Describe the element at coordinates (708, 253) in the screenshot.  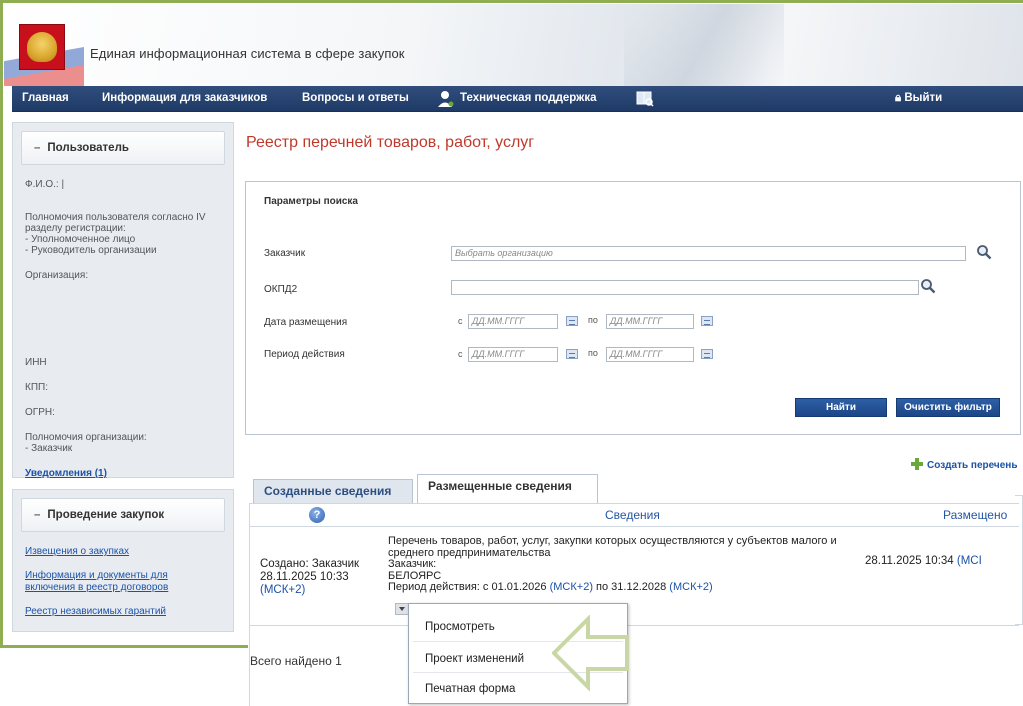
I see `customer-input: Выбрать организацию` at that location.